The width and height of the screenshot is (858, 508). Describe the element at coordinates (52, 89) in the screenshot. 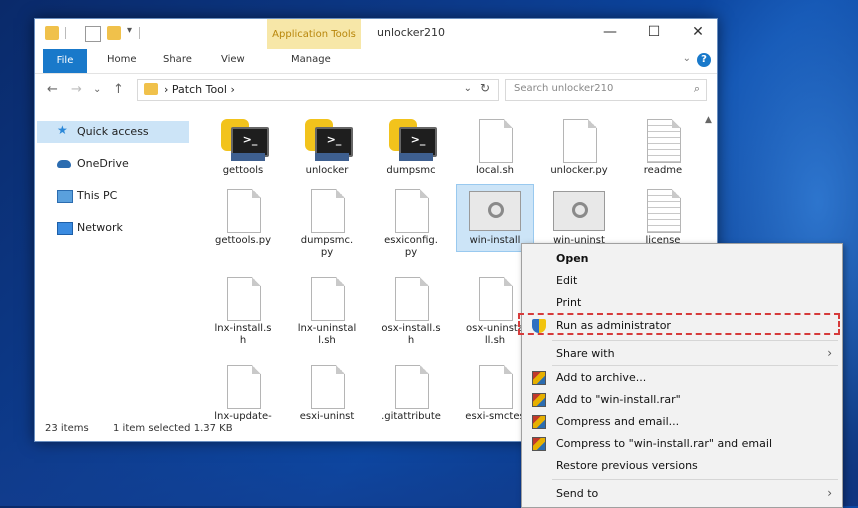

I see `back-icon: ←` at that location.